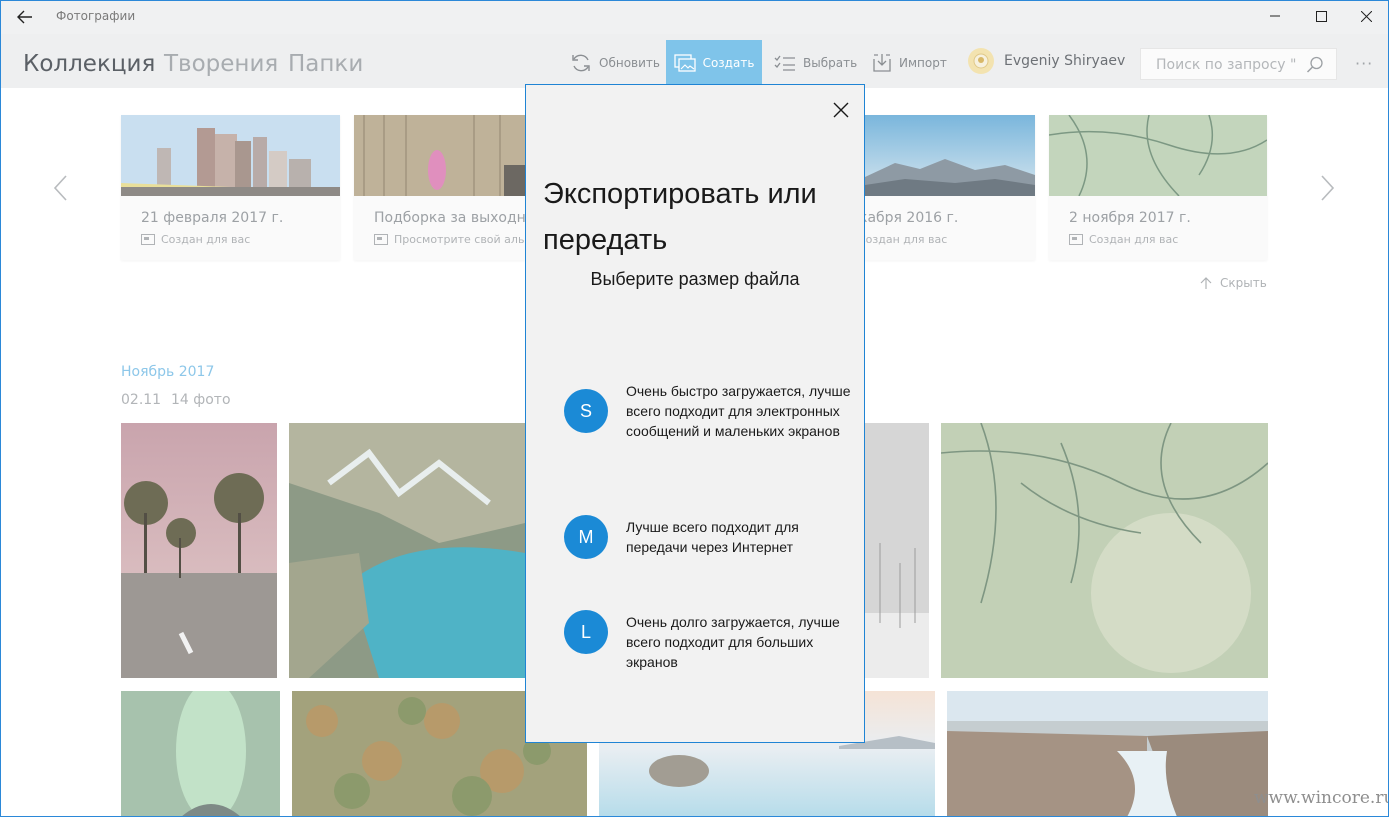  Describe the element at coordinates (581, 63) in the screenshot. I see `refresh-icon` at that location.